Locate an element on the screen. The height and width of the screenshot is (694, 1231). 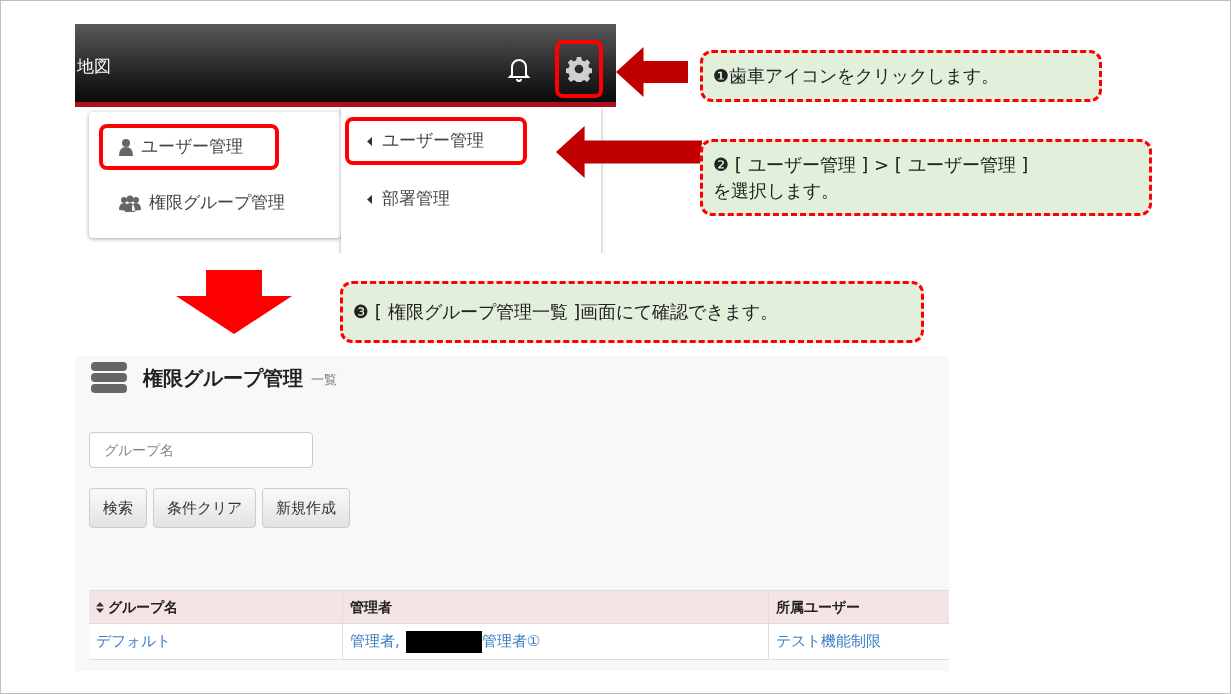
group-icon is located at coordinates (130, 203).